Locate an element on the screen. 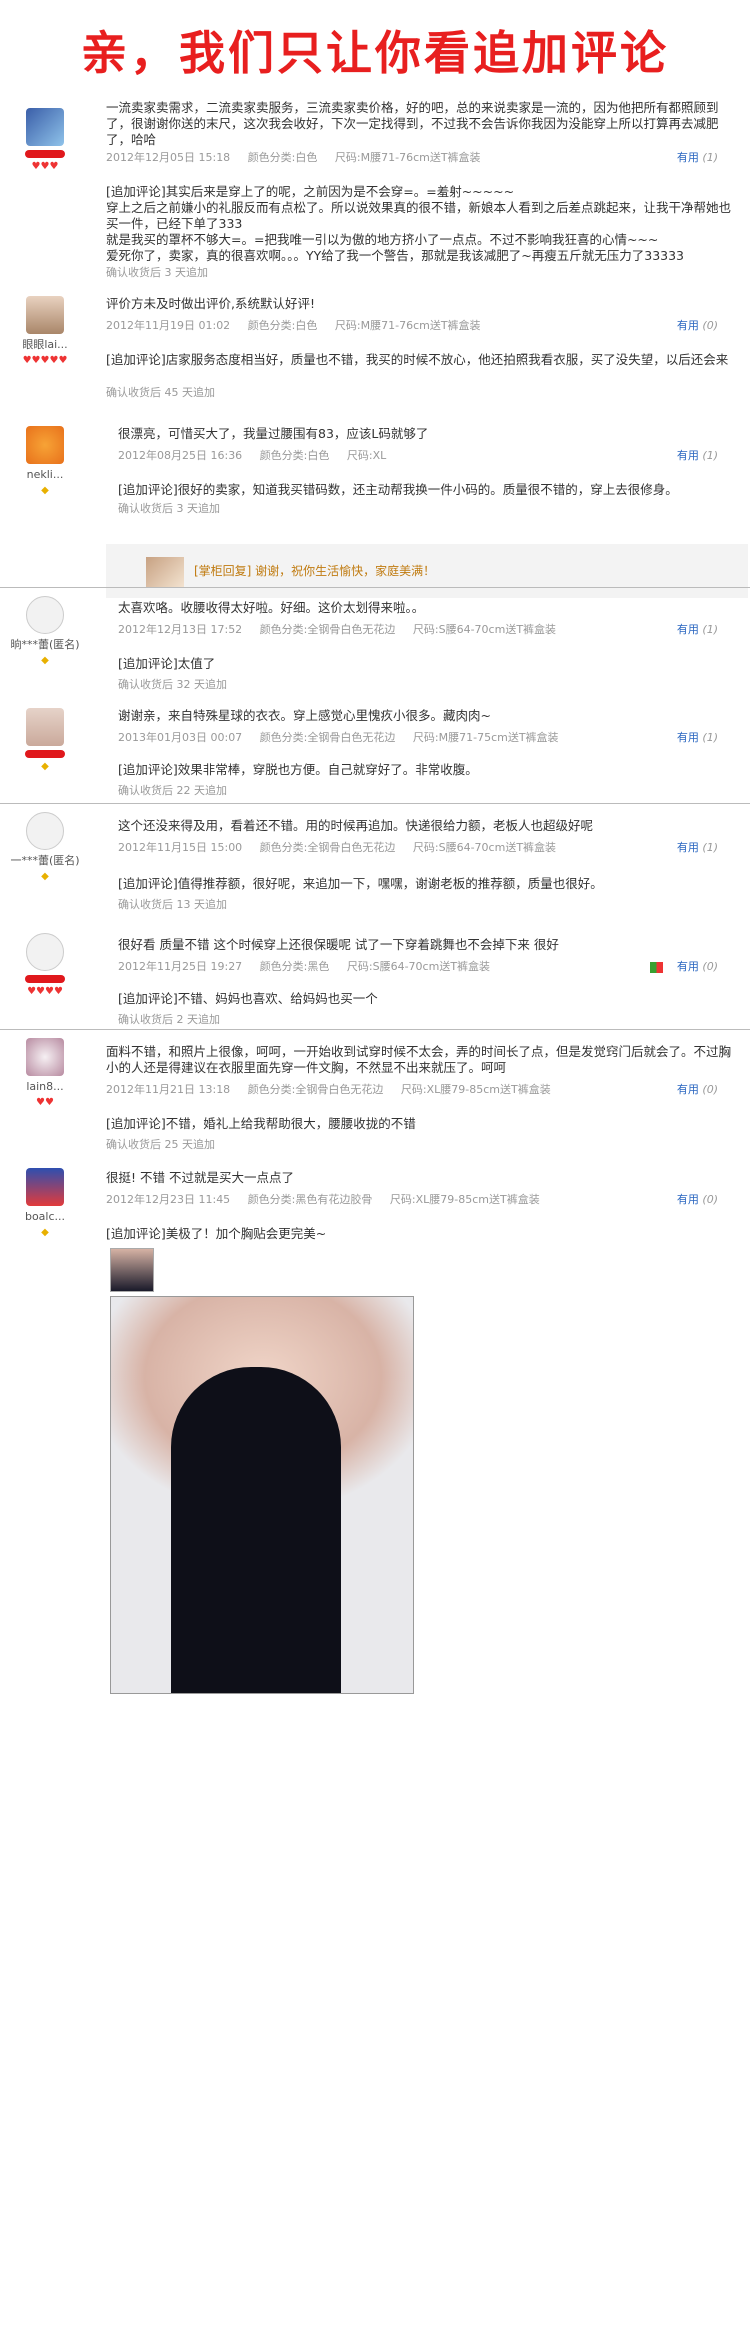 The width and height of the screenshot is (750, 2334). photo-thumbnail is located at coordinates (132, 1270).